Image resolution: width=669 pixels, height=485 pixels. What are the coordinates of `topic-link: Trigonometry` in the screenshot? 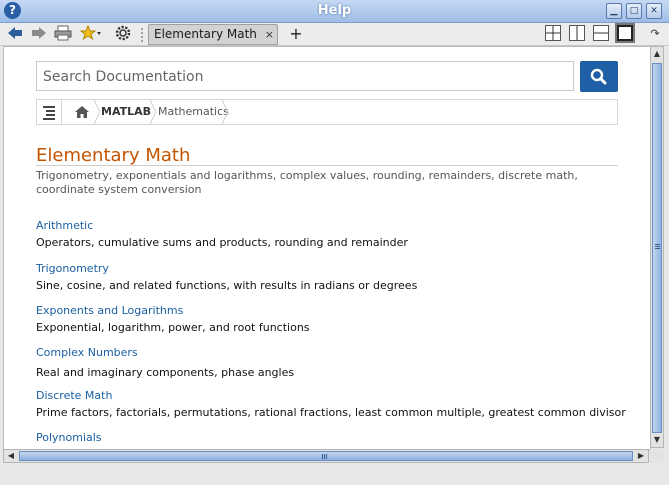 It's located at (226, 268).